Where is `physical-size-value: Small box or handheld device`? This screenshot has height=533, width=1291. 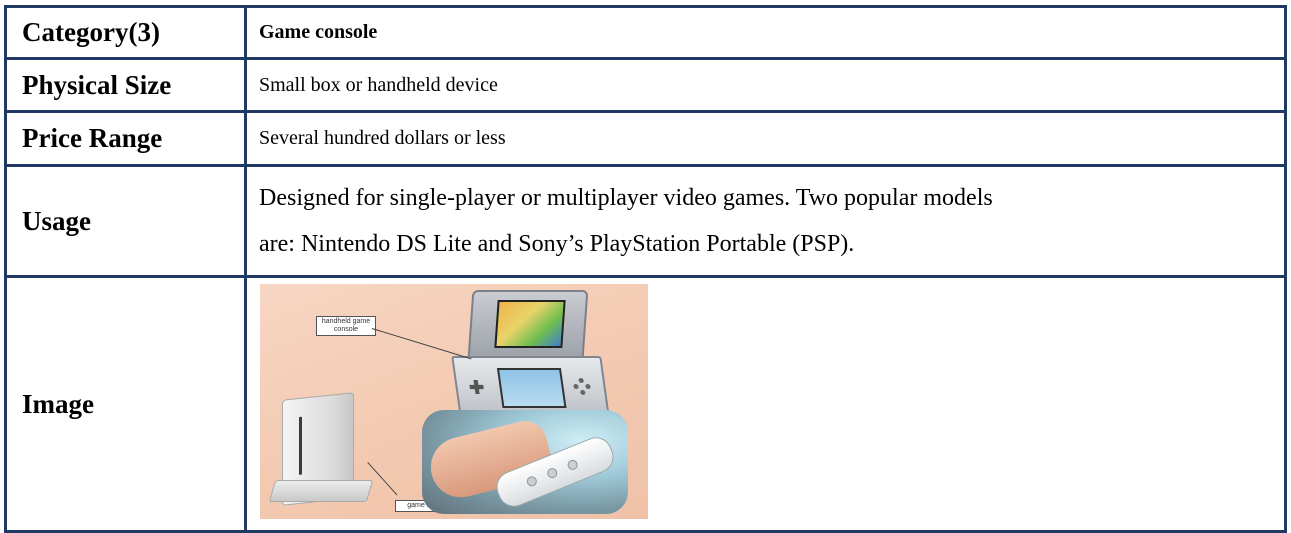
physical-size-value: Small box or handheld device is located at coordinates (765, 85).